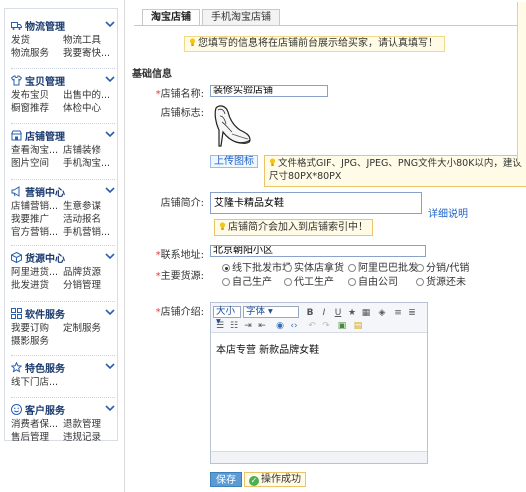 Image resolution: width=526 pixels, height=492 pixels. What do you see at coordinates (318, 251) in the screenshot?
I see `address-input: 北京朝阳小区` at bounding box center [318, 251].